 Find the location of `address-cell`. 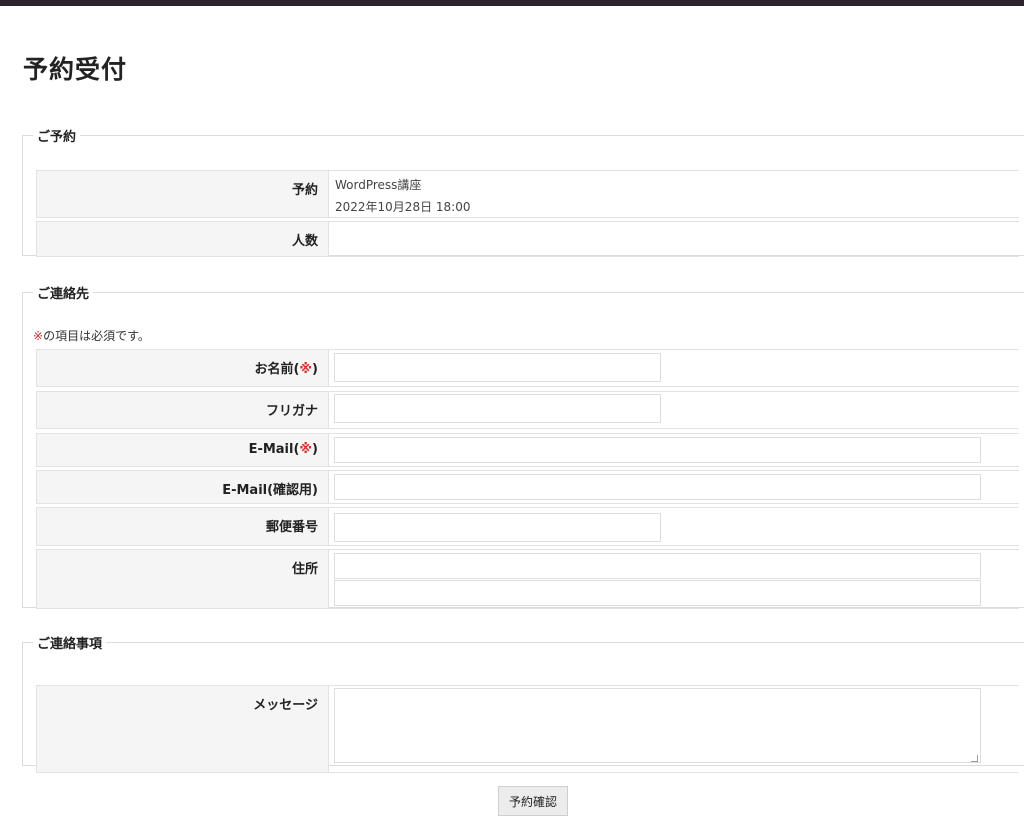

address-cell is located at coordinates (674, 579).